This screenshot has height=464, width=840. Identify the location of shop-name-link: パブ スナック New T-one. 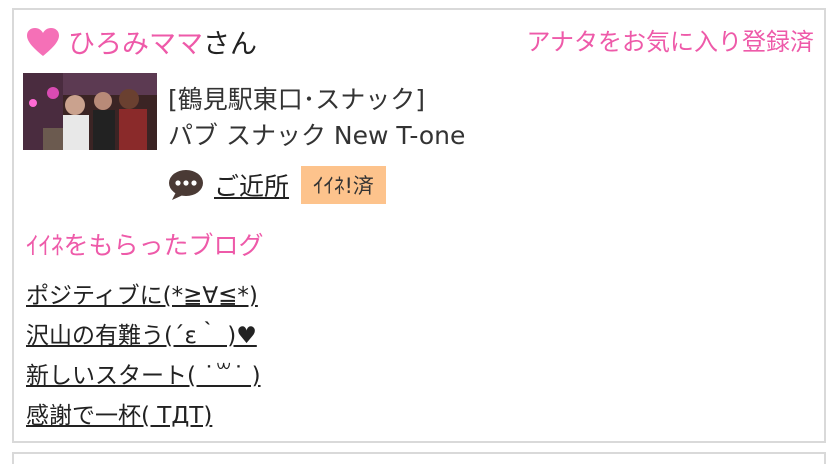
(316, 134).